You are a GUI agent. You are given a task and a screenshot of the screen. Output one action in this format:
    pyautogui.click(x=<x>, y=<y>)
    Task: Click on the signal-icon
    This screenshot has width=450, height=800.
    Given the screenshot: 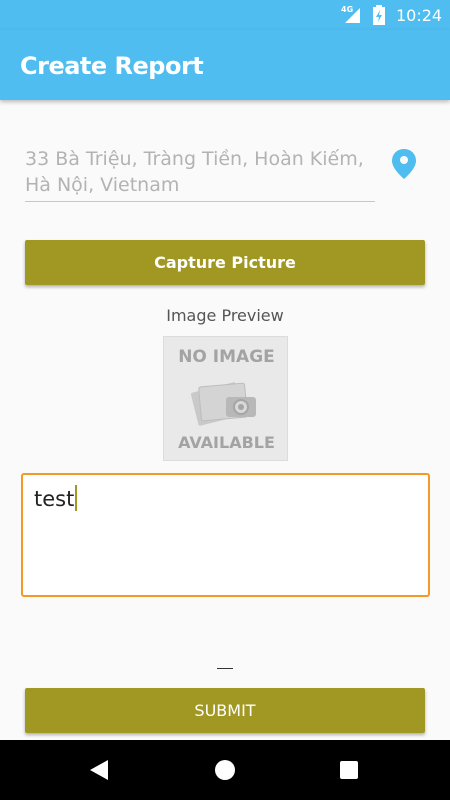 What is the action you would take?
    pyautogui.click(x=352, y=15)
    